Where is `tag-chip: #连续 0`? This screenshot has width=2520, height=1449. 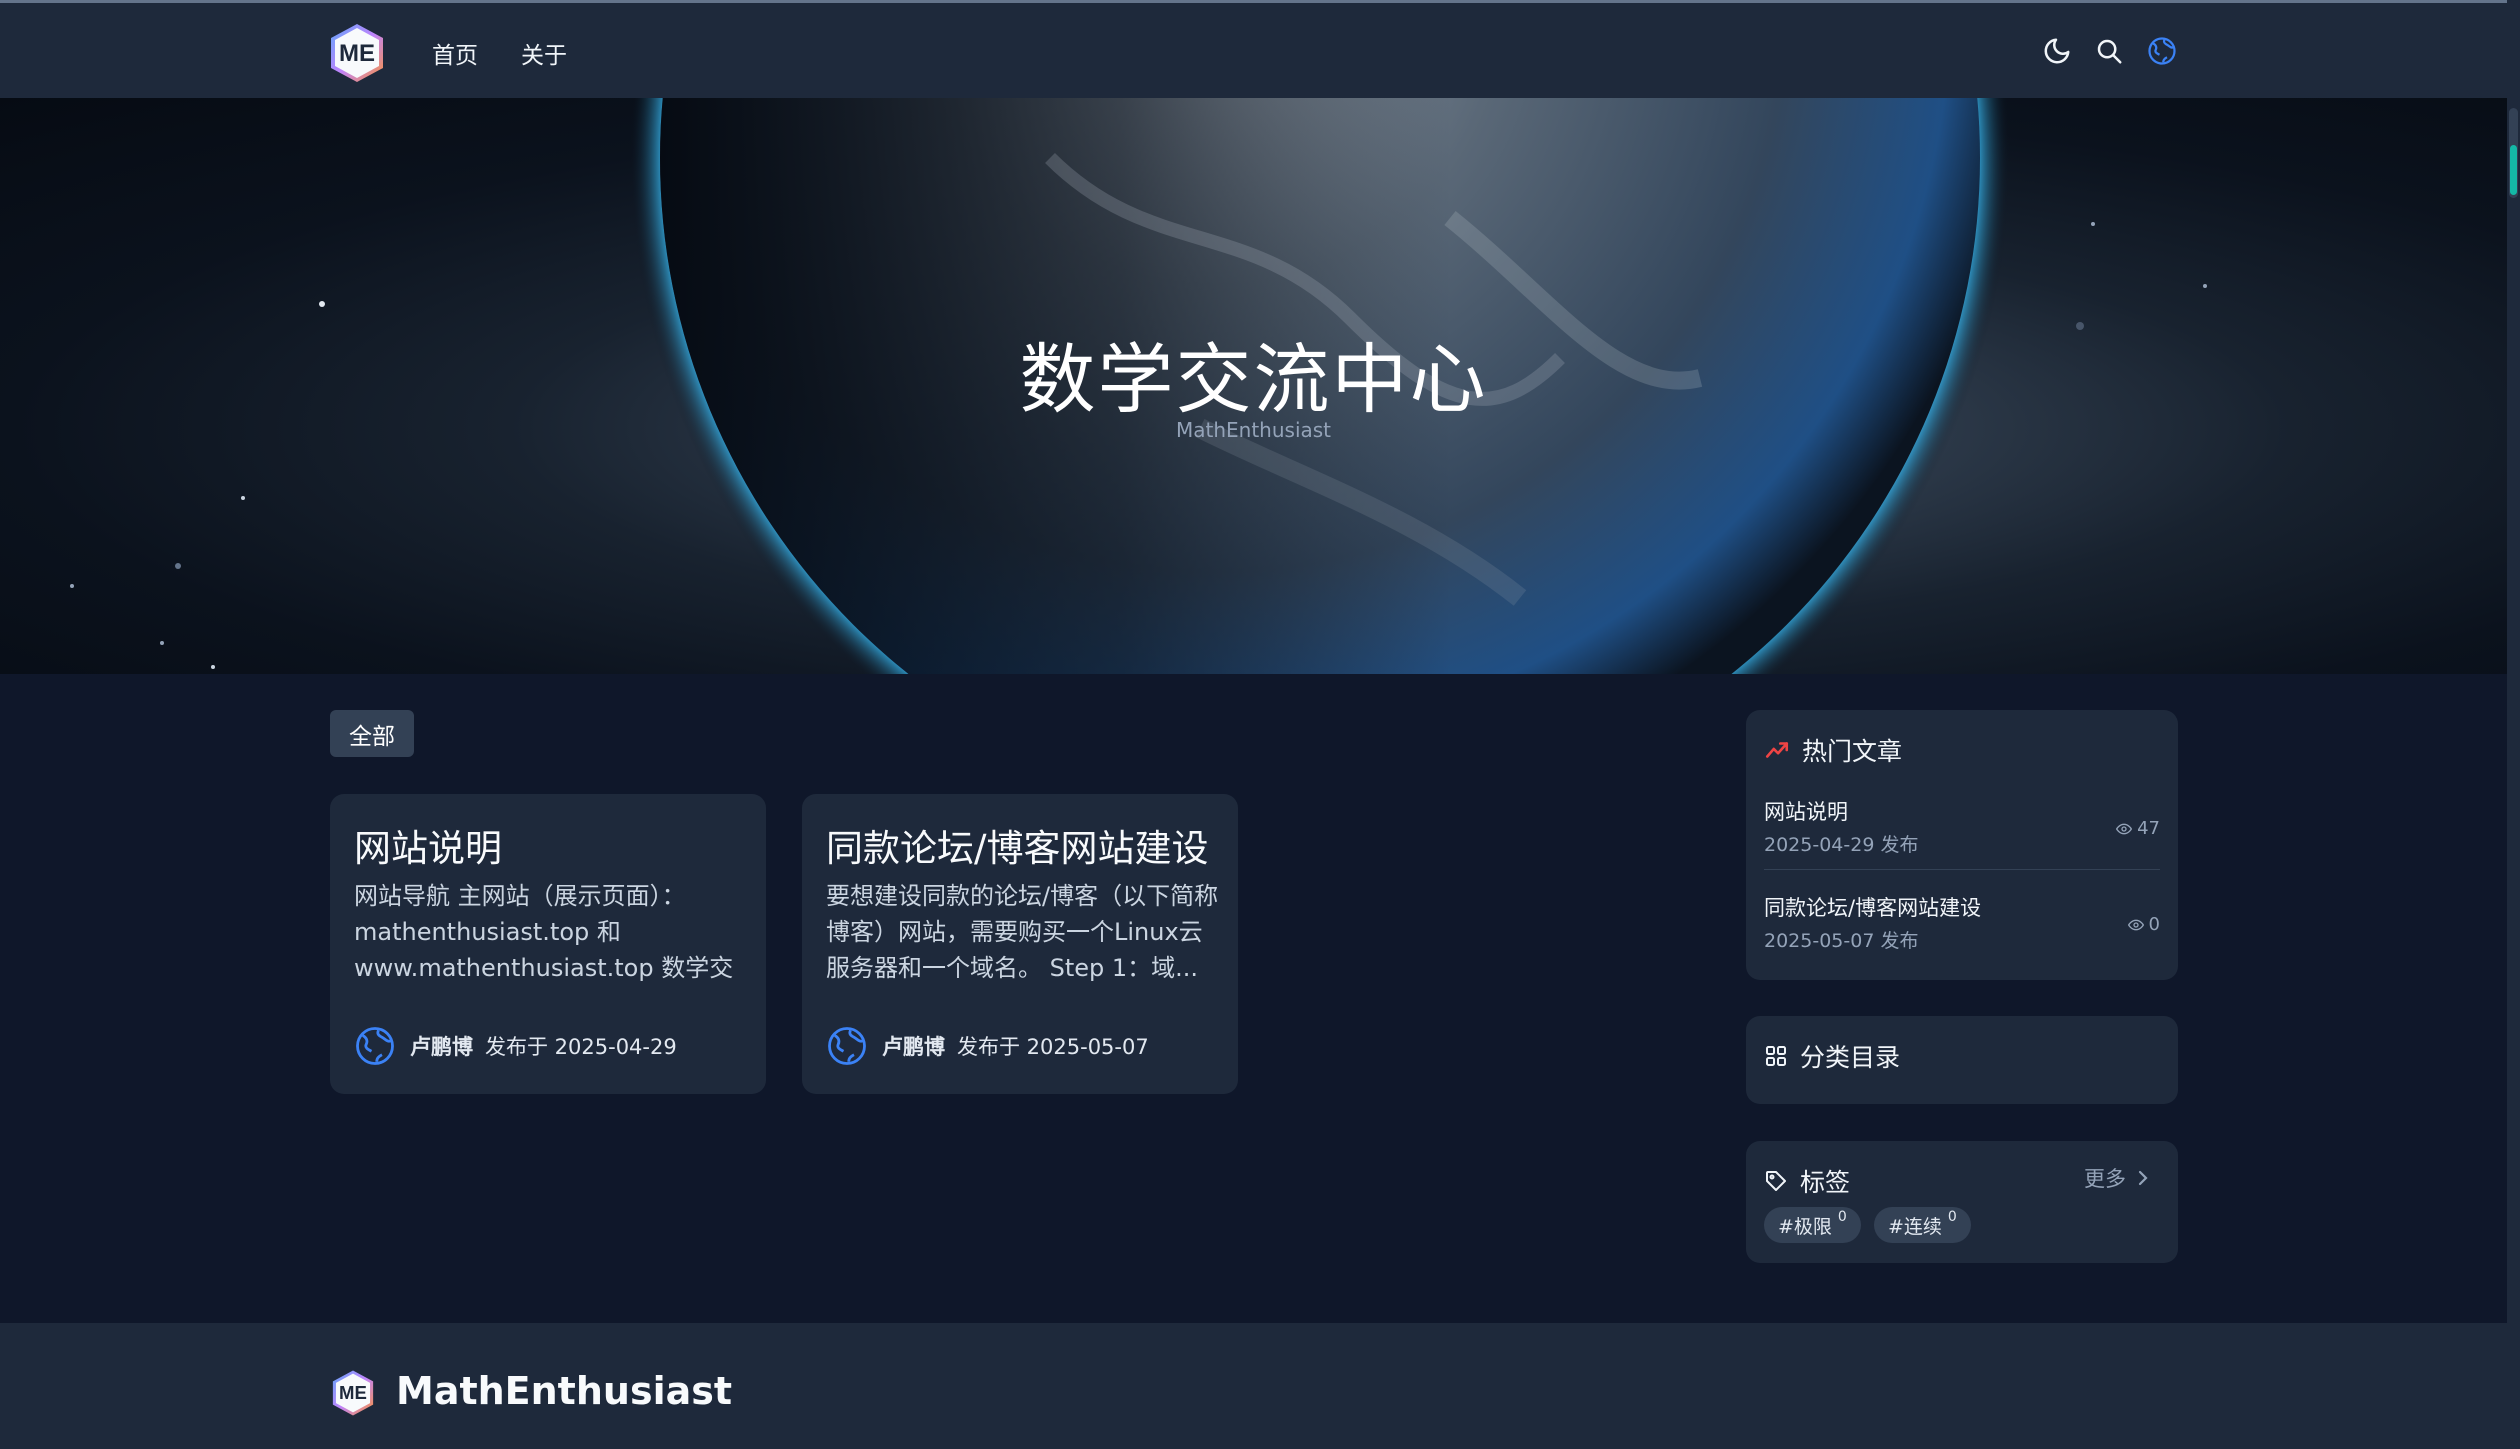
tag-chip: #连续 0 is located at coordinates (1922, 1225).